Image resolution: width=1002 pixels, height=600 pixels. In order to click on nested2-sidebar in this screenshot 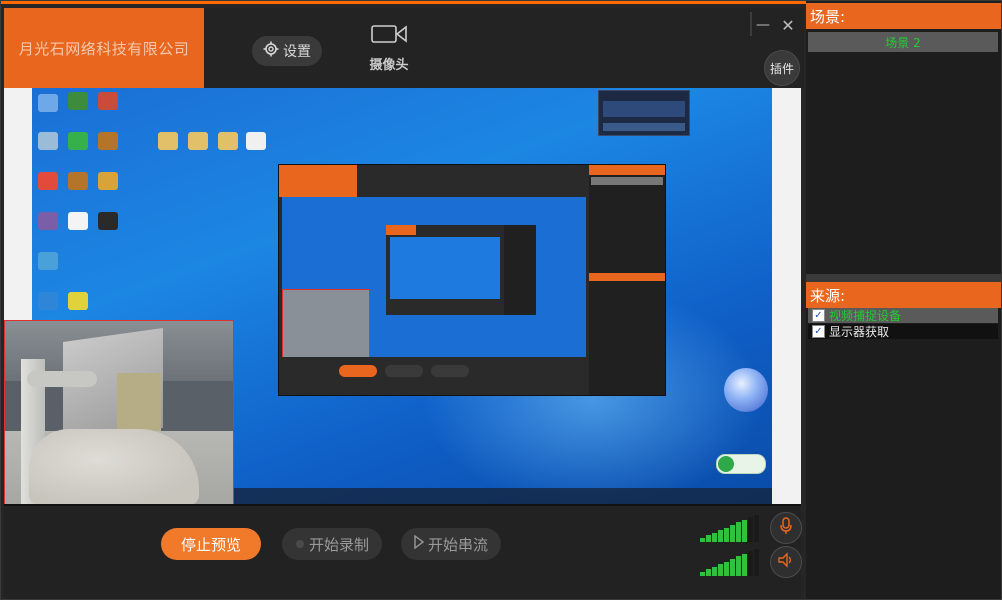, I will do `click(520, 270)`.